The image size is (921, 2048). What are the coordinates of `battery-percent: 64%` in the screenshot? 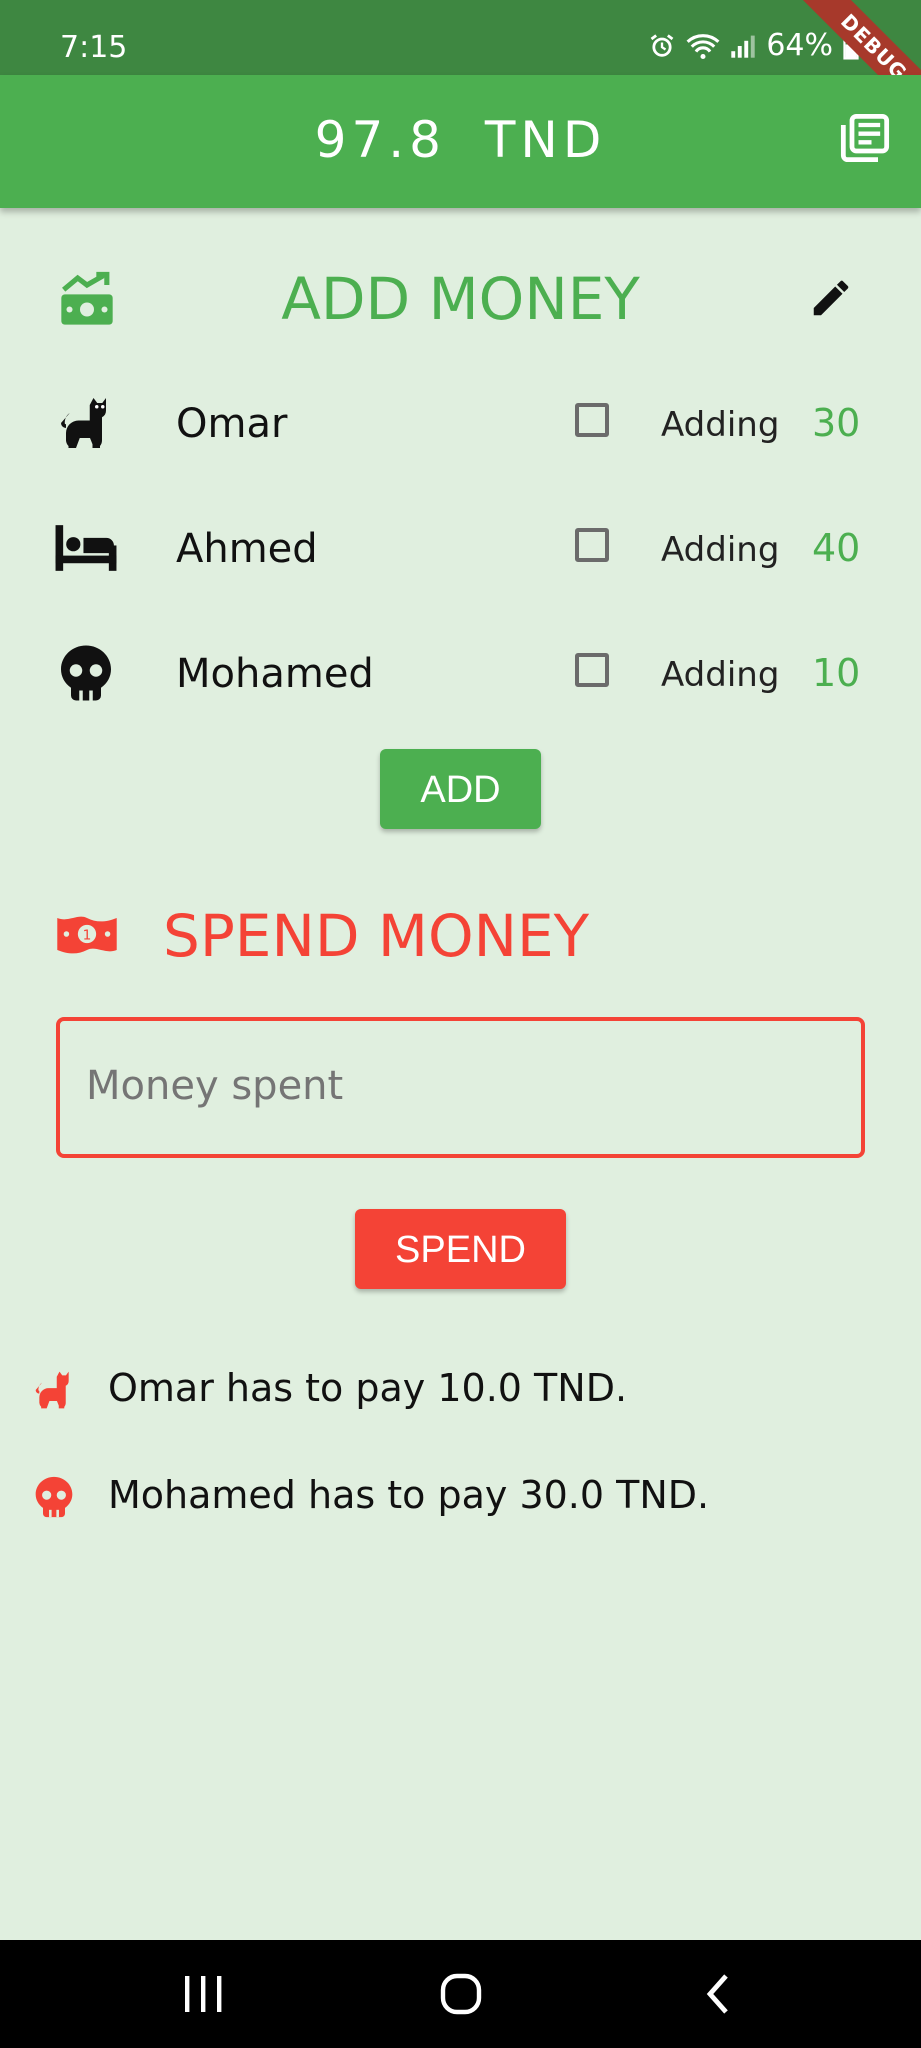 It's located at (799, 45).